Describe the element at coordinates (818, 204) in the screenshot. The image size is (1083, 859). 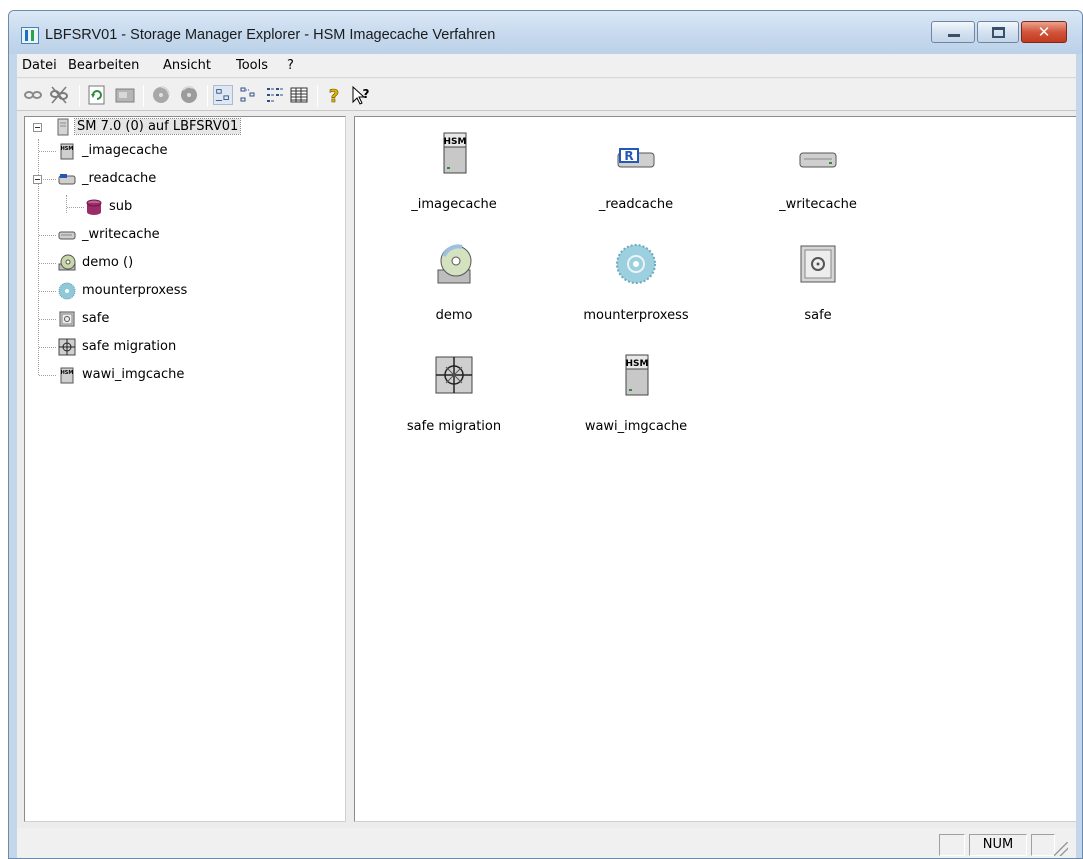
I see `icon-item-label: _writecache` at that location.